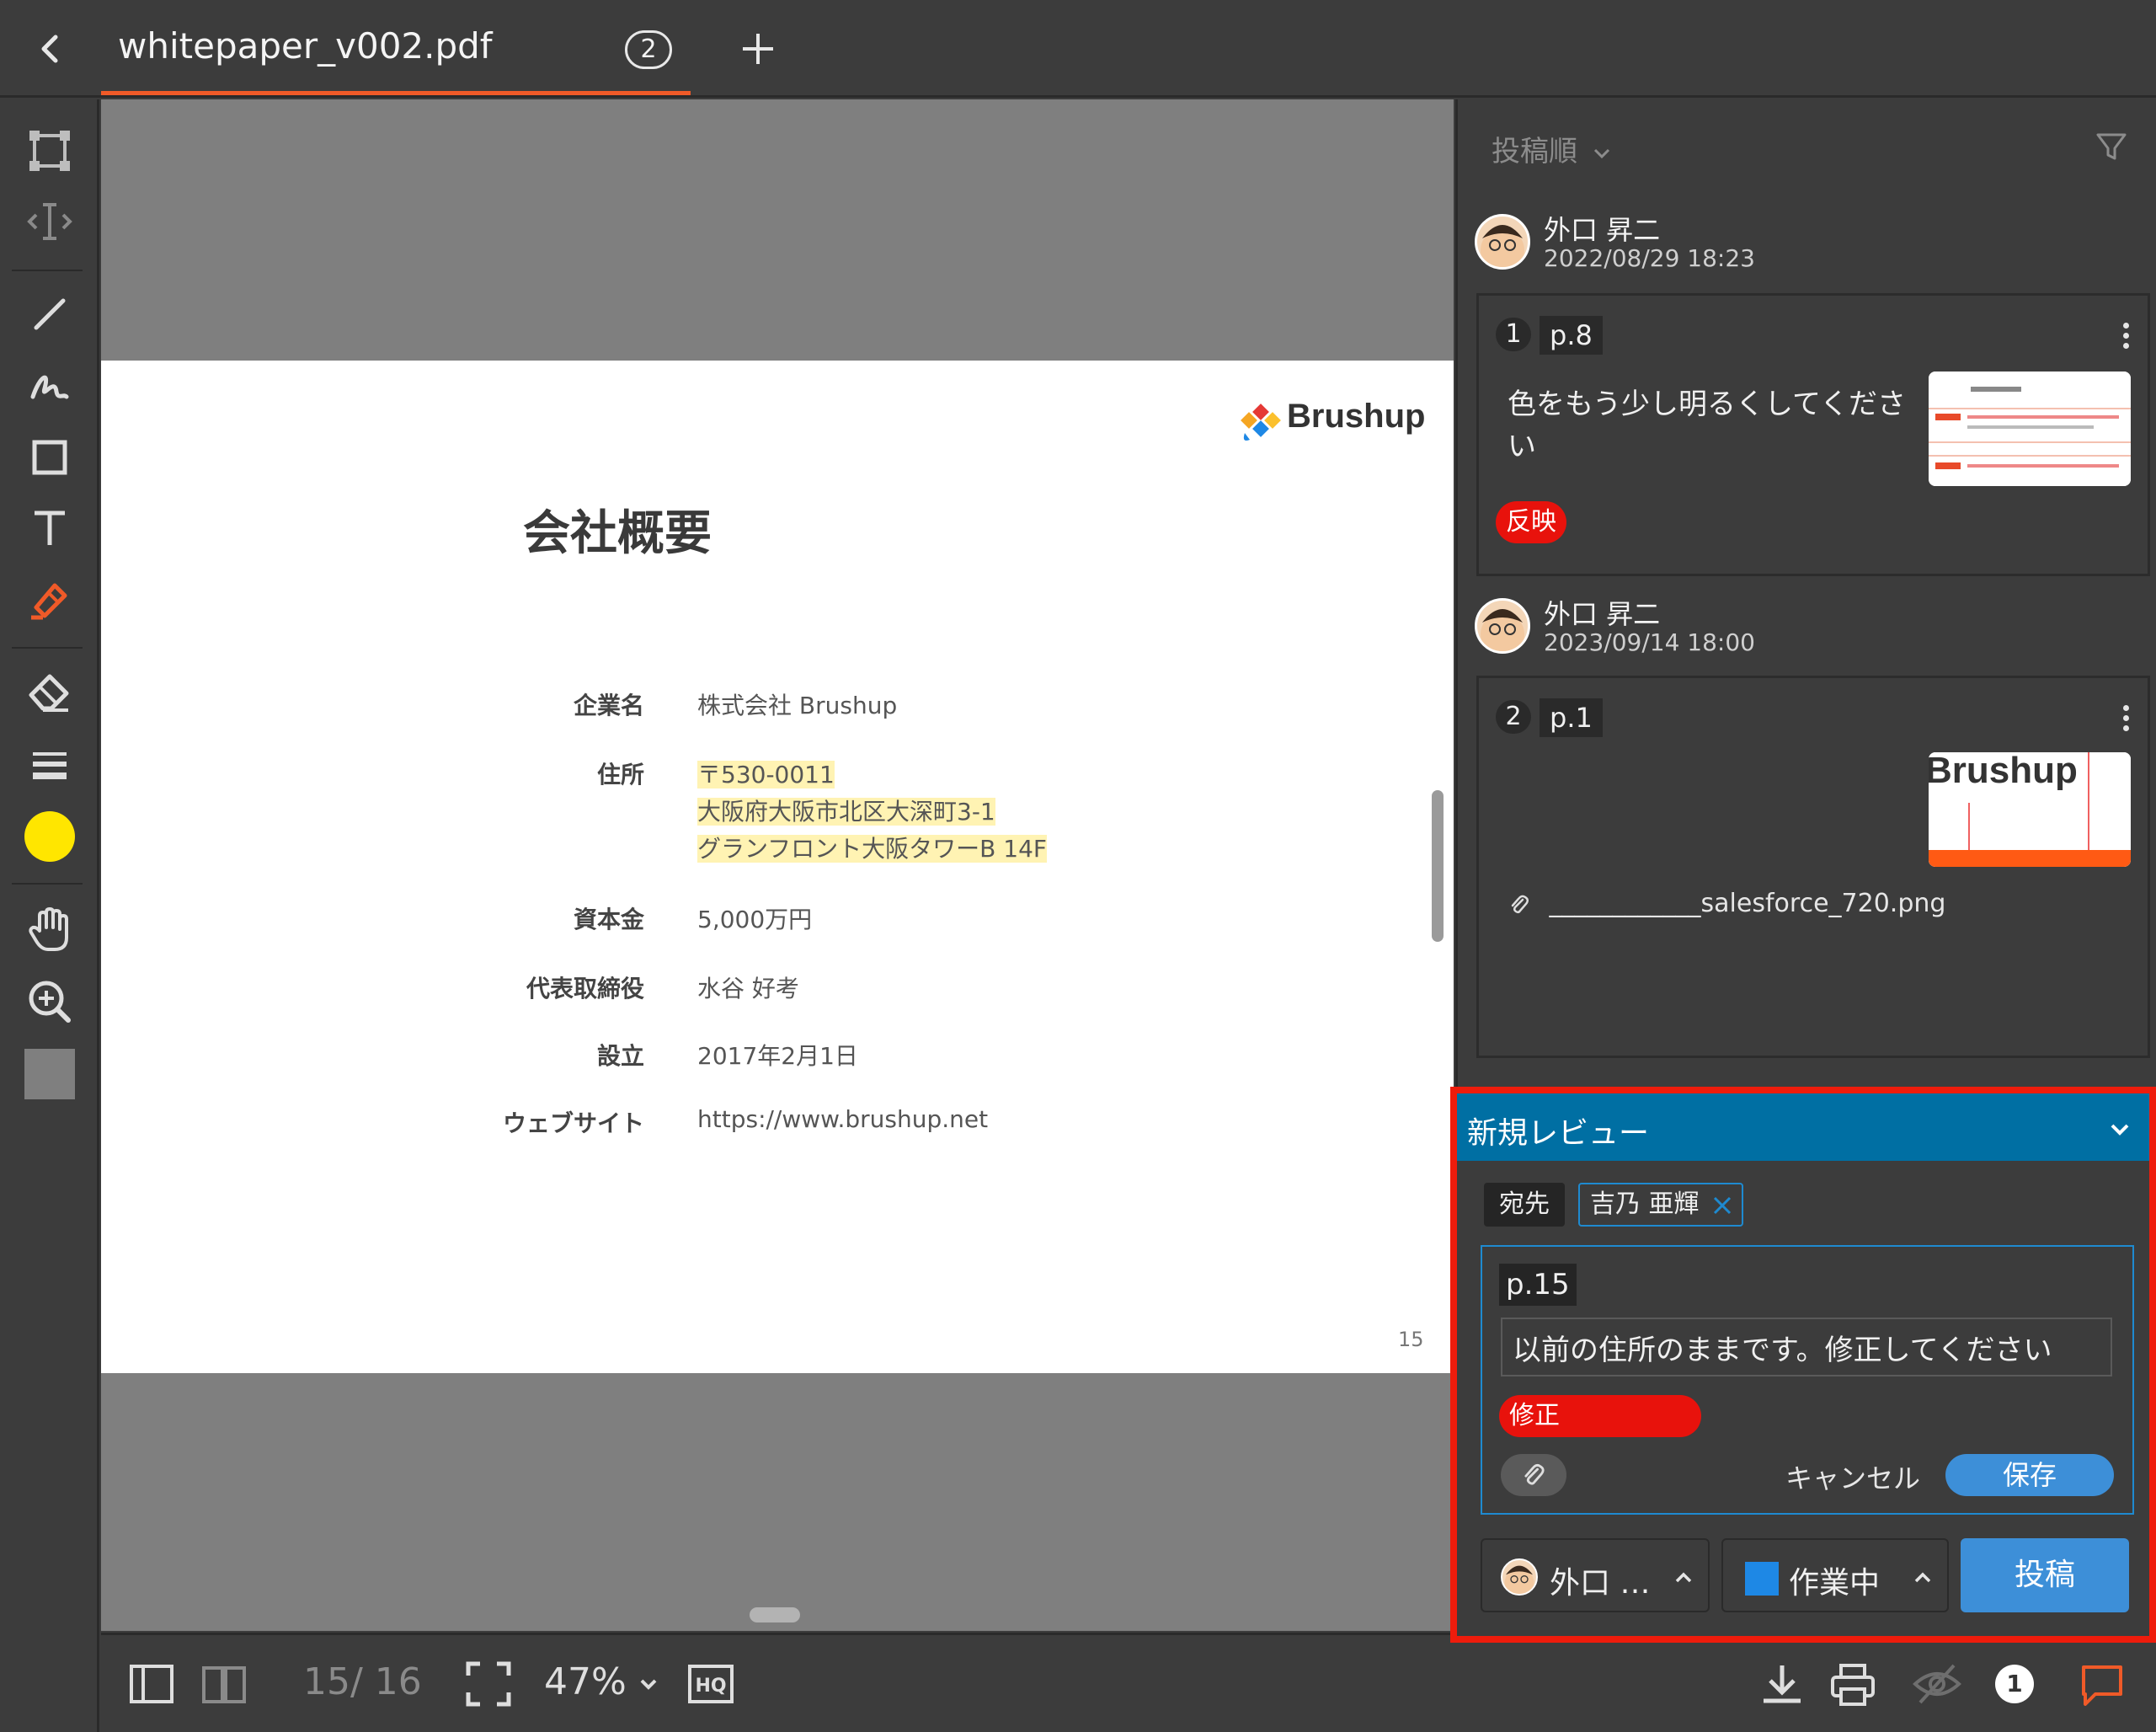 The image size is (2156, 1732). I want to click on info-label: 住所, so click(620, 774).